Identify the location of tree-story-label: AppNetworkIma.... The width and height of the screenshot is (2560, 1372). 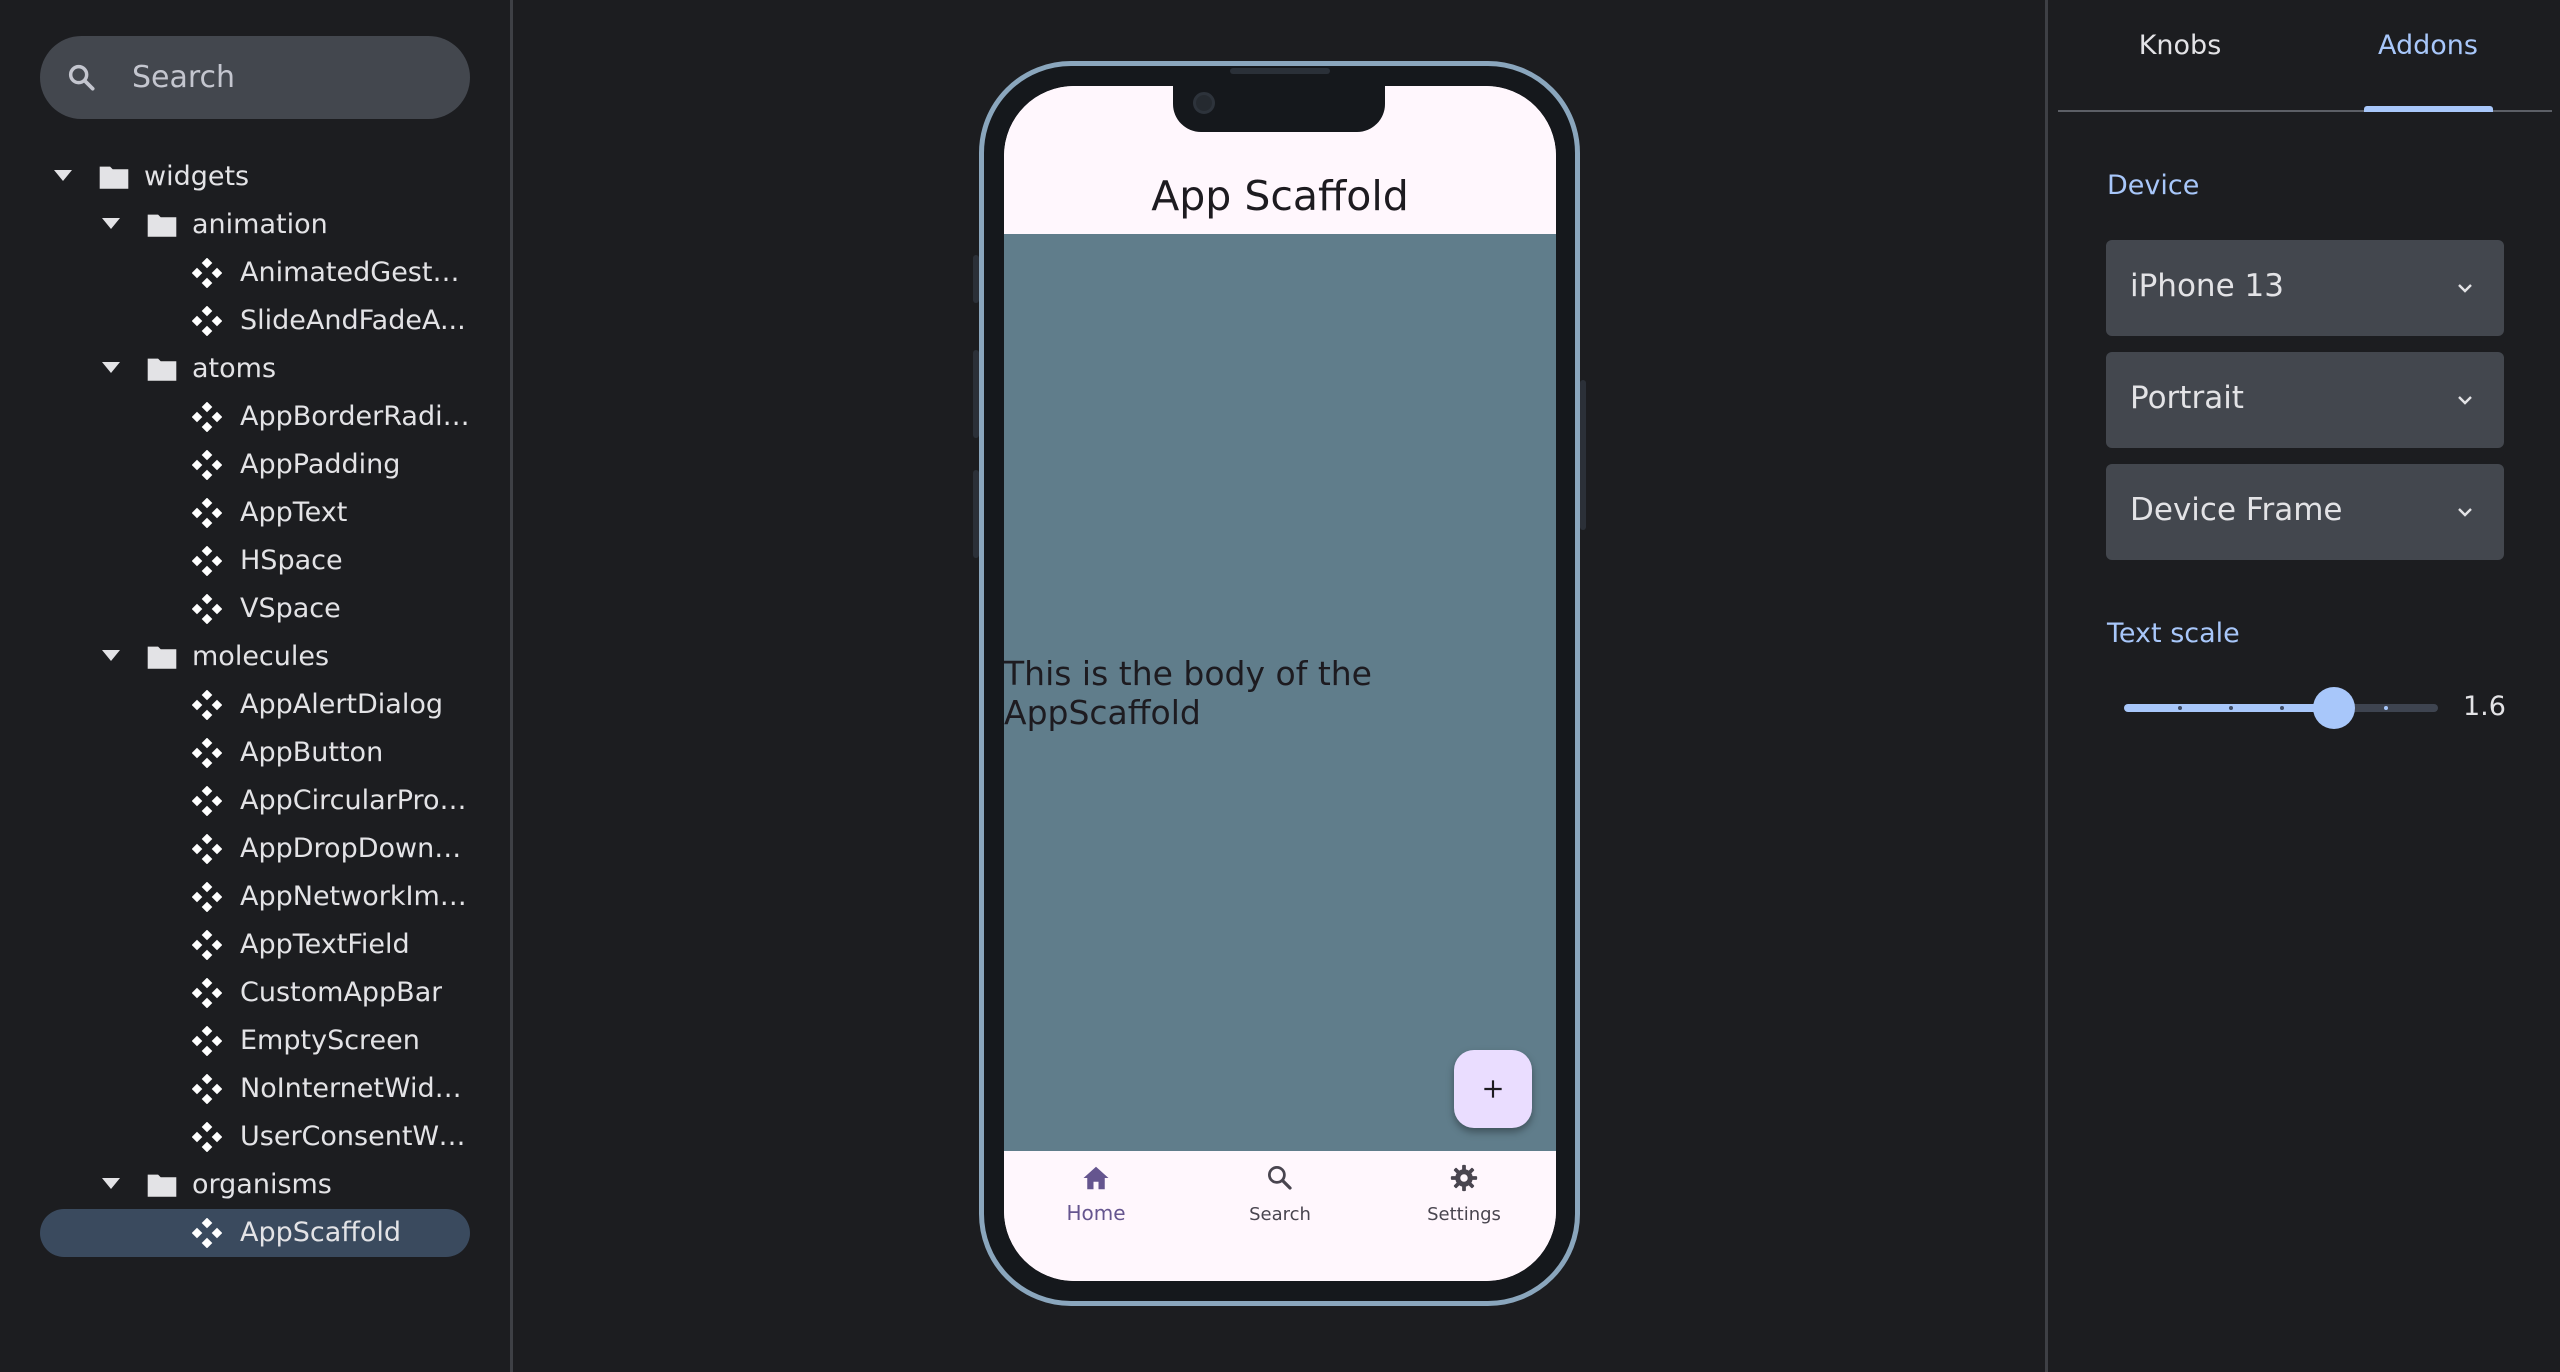
(355, 896).